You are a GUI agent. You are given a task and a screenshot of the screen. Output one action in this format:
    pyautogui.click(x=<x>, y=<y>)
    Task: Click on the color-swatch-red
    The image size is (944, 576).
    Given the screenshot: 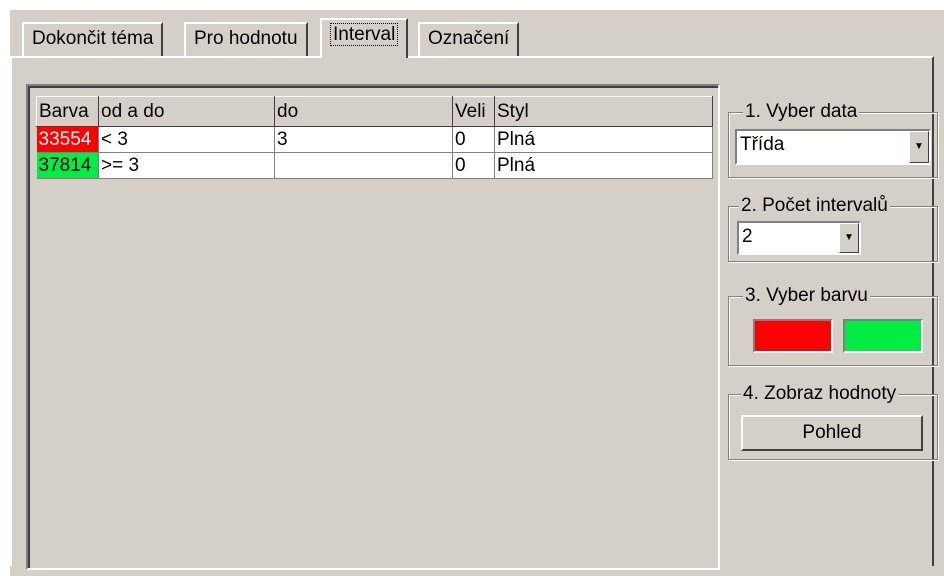 What is the action you would take?
    pyautogui.click(x=793, y=336)
    